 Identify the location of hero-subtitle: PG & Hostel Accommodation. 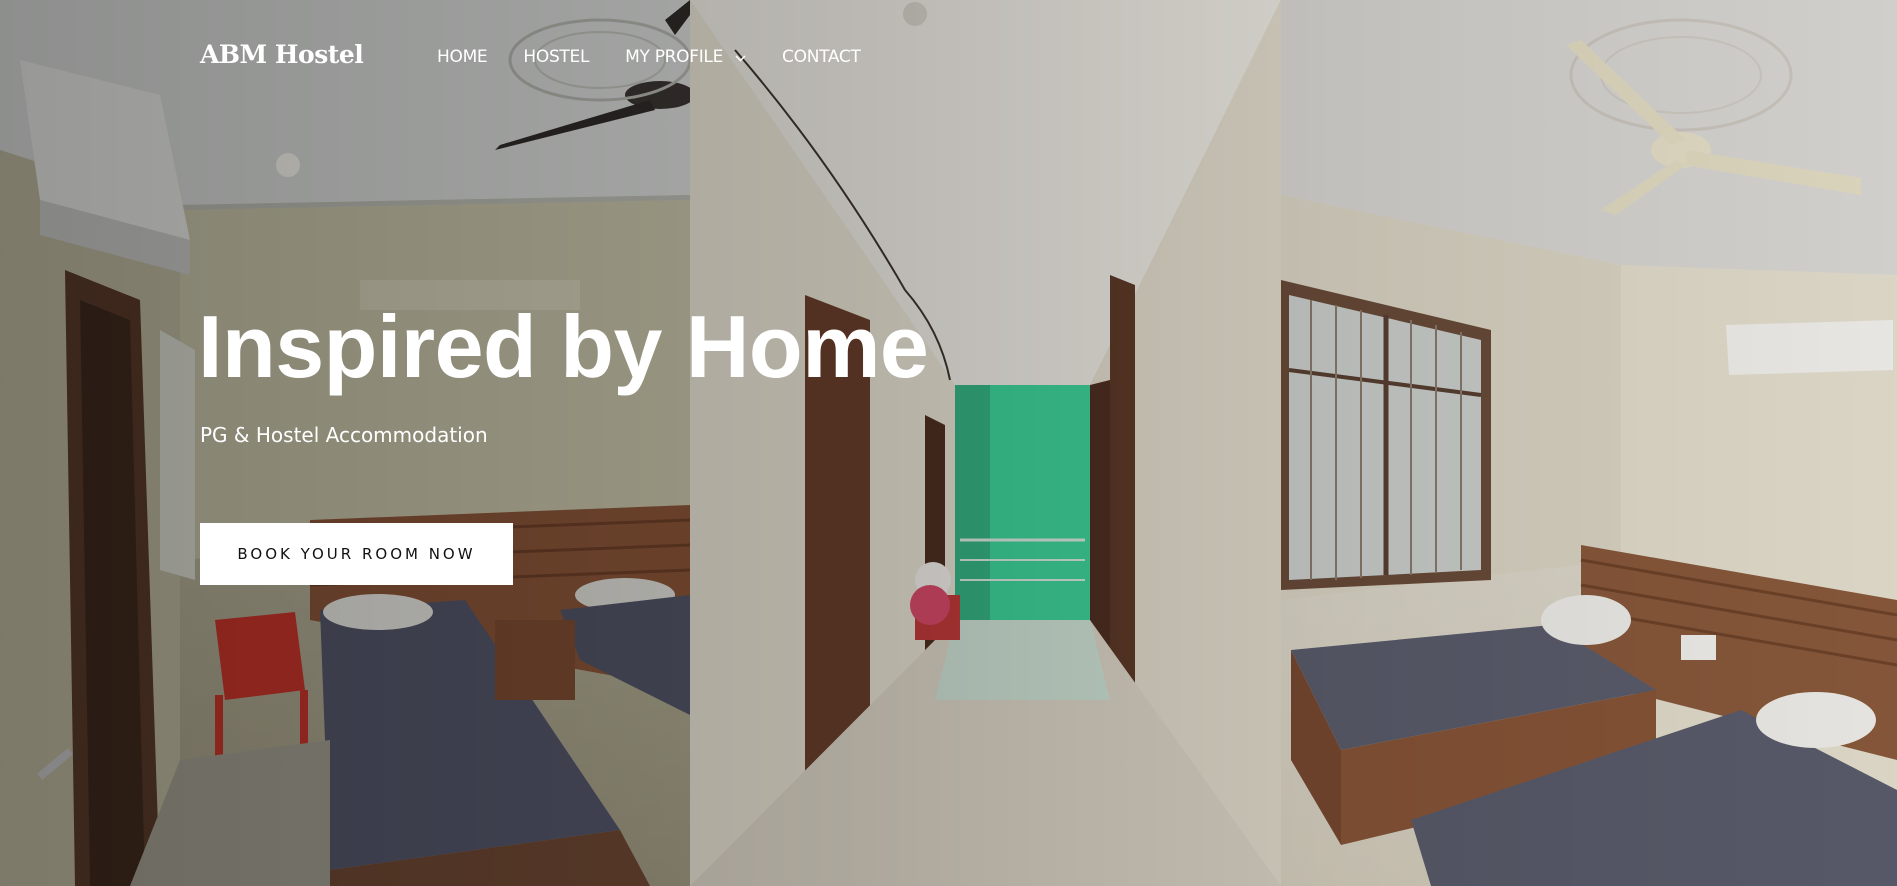
(344, 435).